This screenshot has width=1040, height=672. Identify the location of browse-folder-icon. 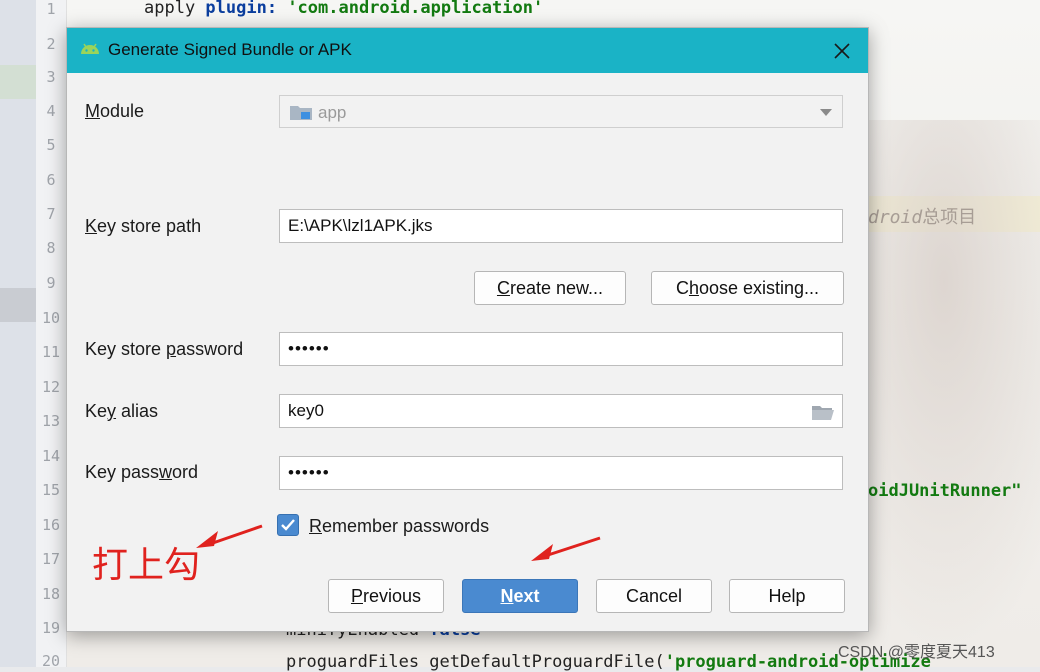
(823, 412).